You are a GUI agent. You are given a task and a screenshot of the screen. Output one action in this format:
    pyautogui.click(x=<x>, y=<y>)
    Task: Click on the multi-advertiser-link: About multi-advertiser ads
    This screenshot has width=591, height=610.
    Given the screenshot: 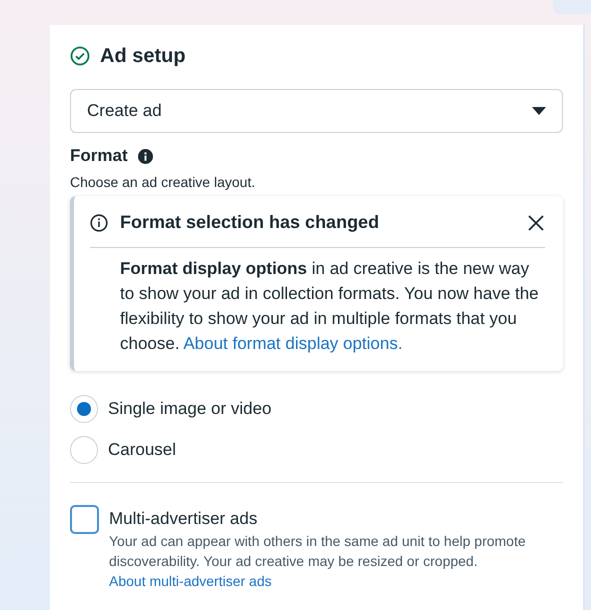 What is the action you would take?
    pyautogui.click(x=190, y=581)
    